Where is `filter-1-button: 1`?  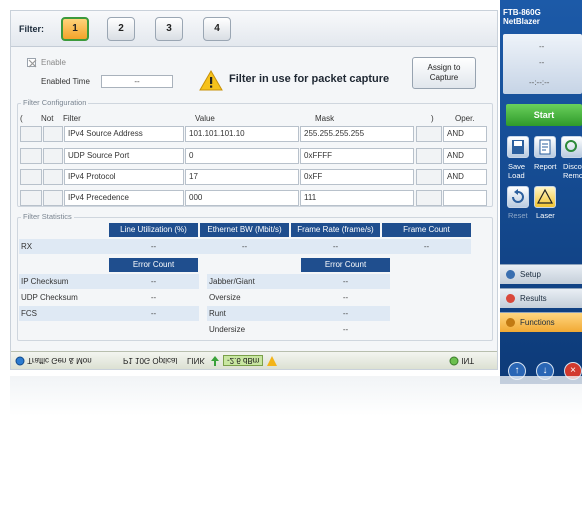 filter-1-button: 1 is located at coordinates (75, 29).